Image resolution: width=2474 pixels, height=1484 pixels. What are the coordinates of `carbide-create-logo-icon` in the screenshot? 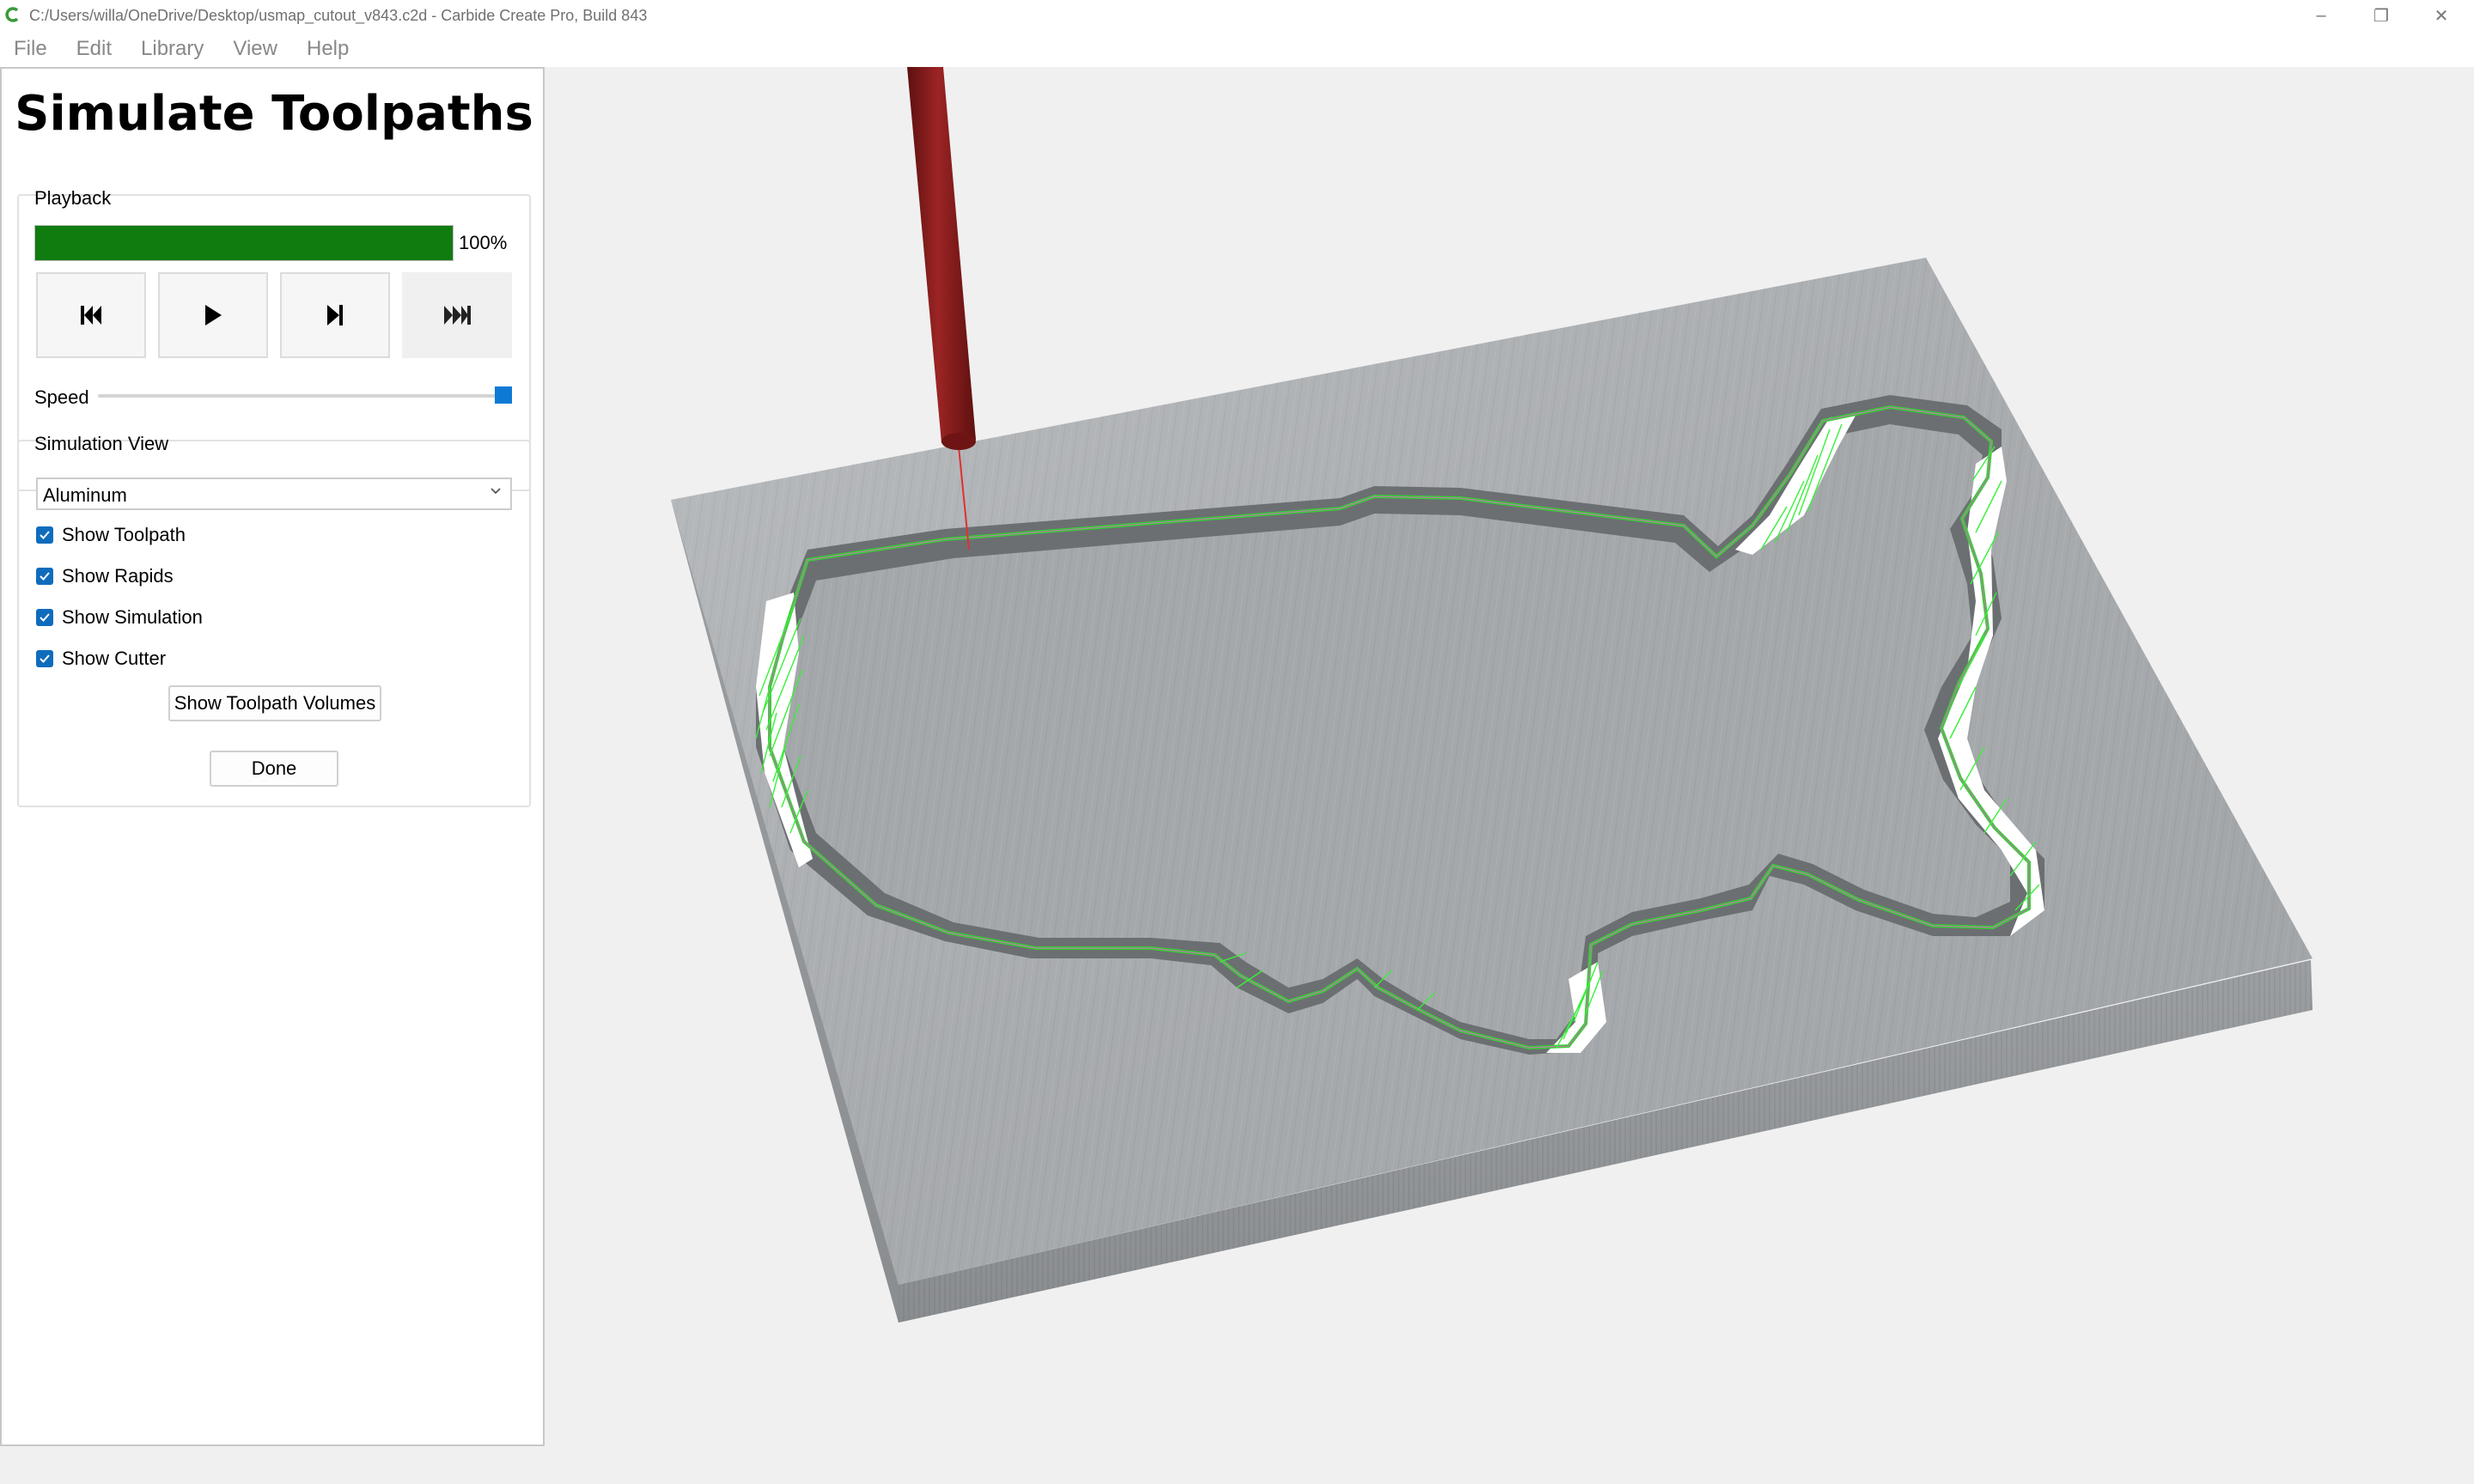 It's located at (12, 15).